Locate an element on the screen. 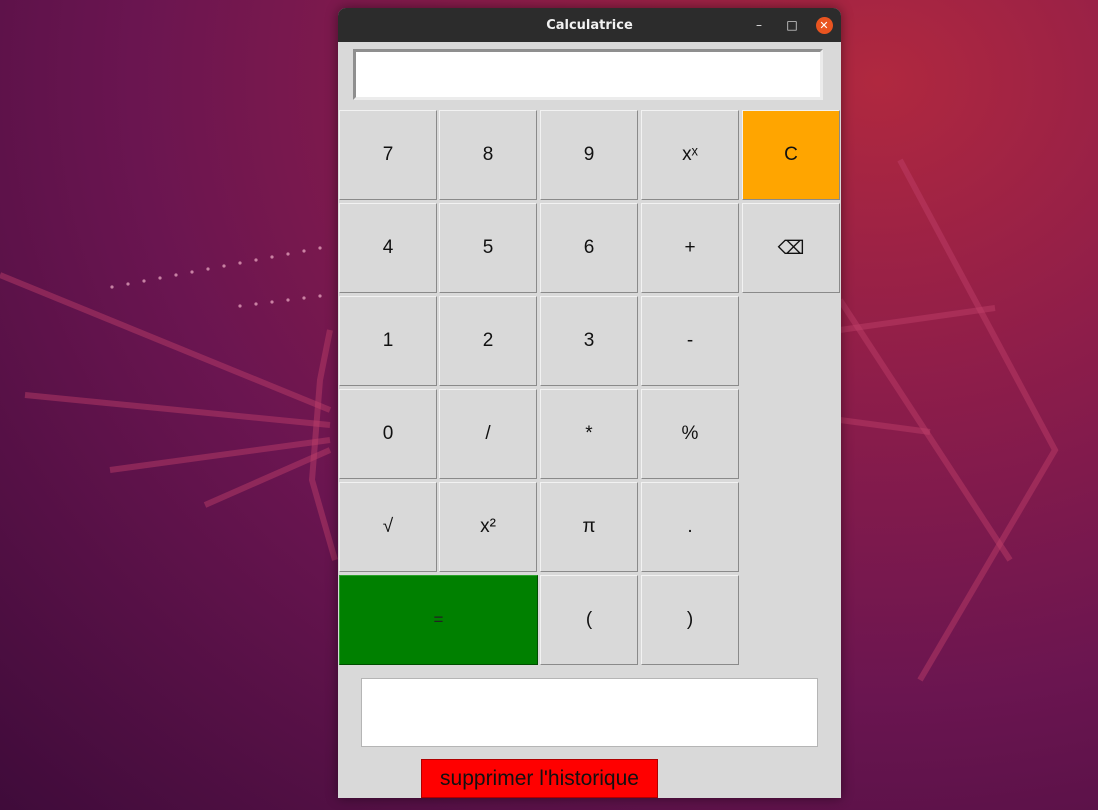  key-3: 3 is located at coordinates (589, 341).